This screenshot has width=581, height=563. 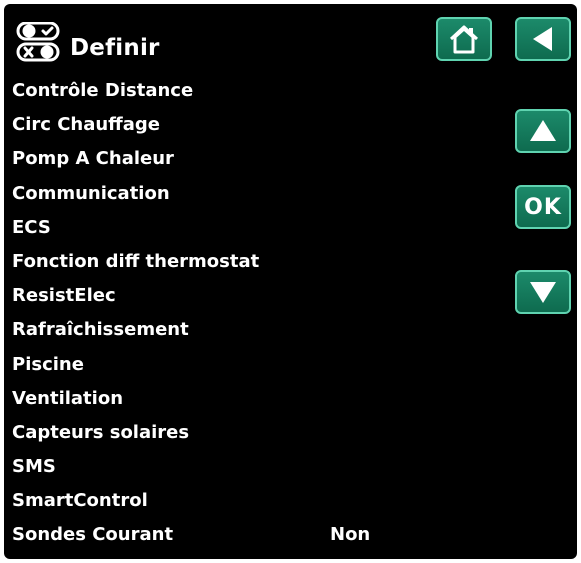 I want to click on menu-item-ecs: ECS, so click(x=232, y=228).